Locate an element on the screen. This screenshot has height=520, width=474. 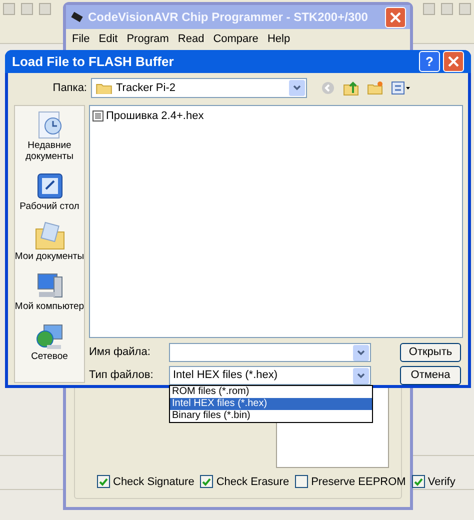
checkbox-label: Check Erasure is located at coordinates (253, 482).